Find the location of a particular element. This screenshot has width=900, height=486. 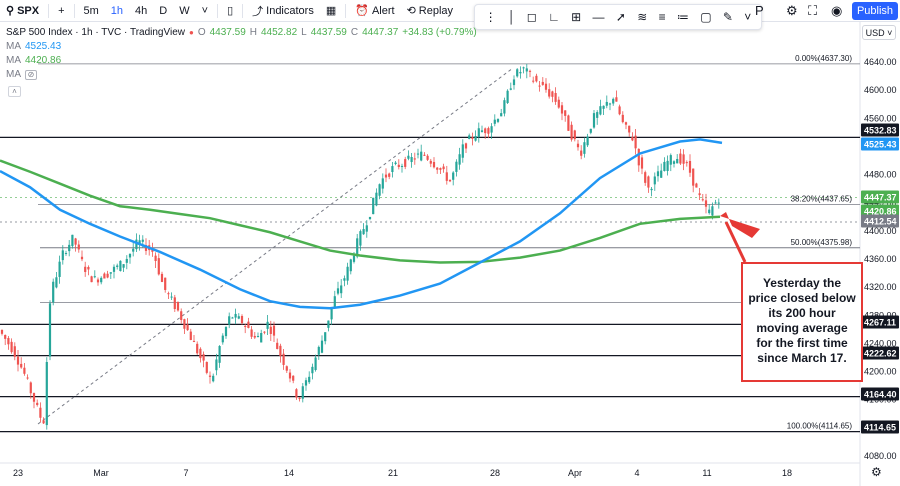

eye-off-icon: ⊘ is located at coordinates (31, 75).